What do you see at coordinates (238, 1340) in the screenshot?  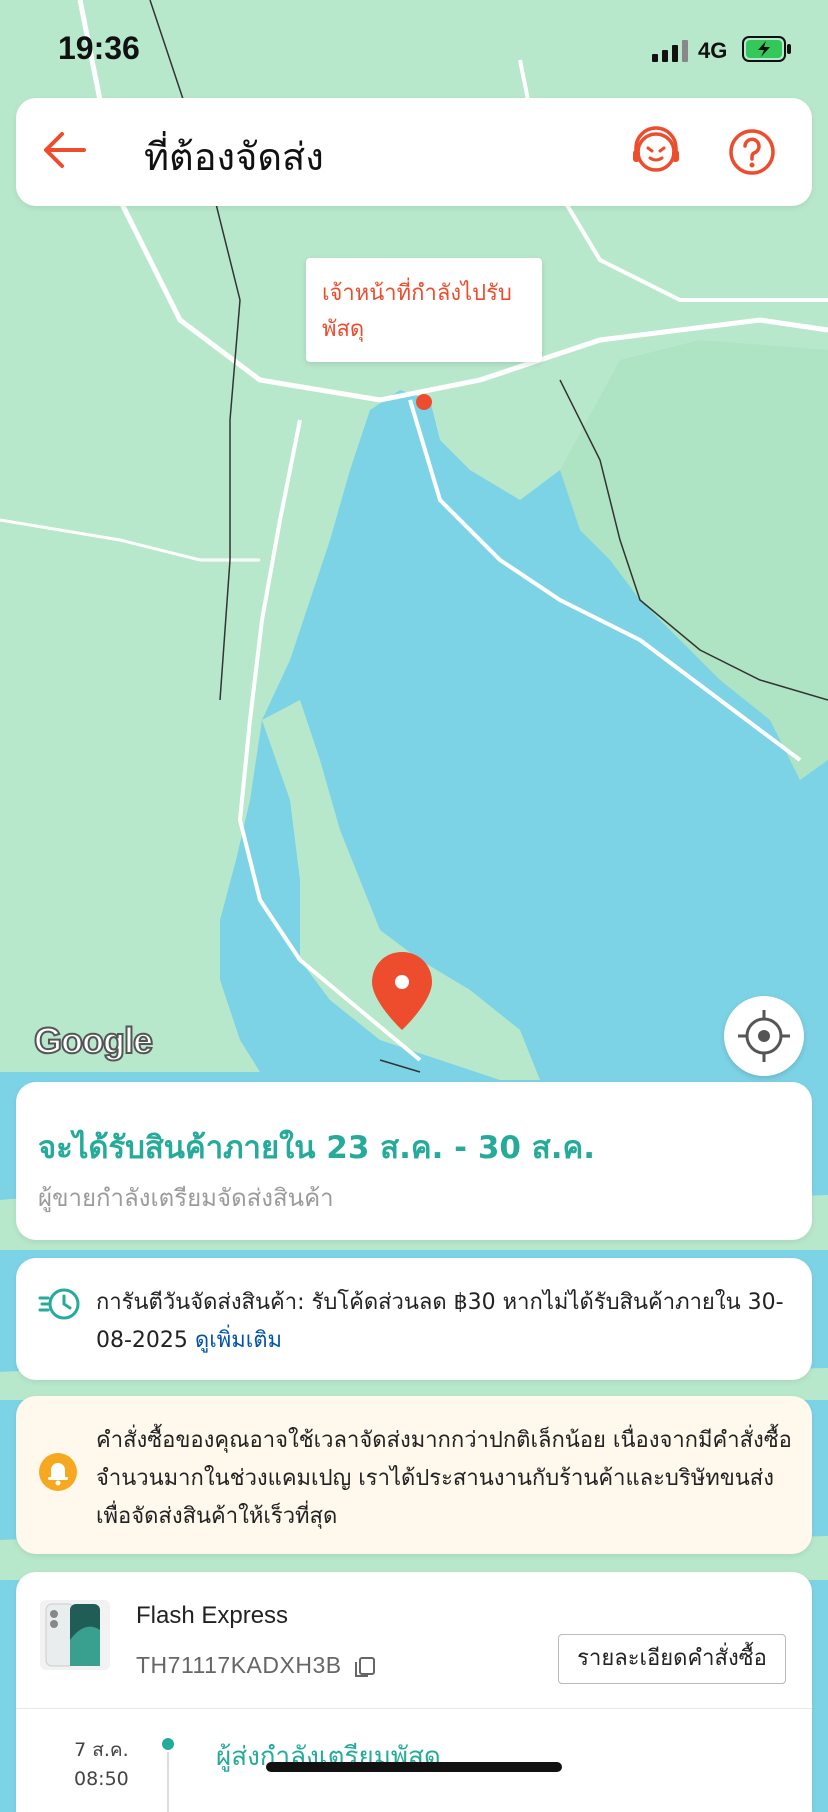 I see `see-more-link: ดูเพิ่มเติม` at bounding box center [238, 1340].